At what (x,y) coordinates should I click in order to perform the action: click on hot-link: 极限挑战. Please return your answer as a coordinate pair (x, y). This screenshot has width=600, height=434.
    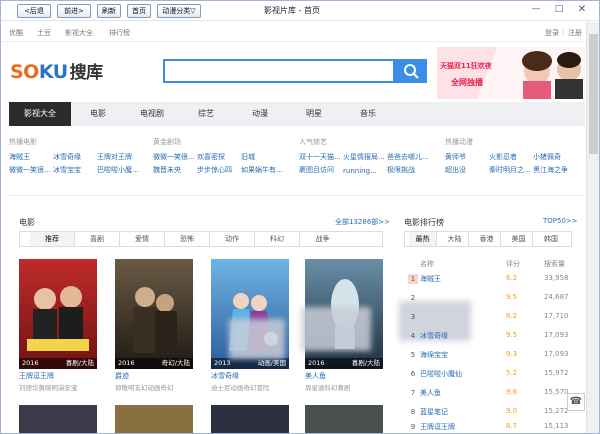
    Looking at the image, I should click on (409, 170).